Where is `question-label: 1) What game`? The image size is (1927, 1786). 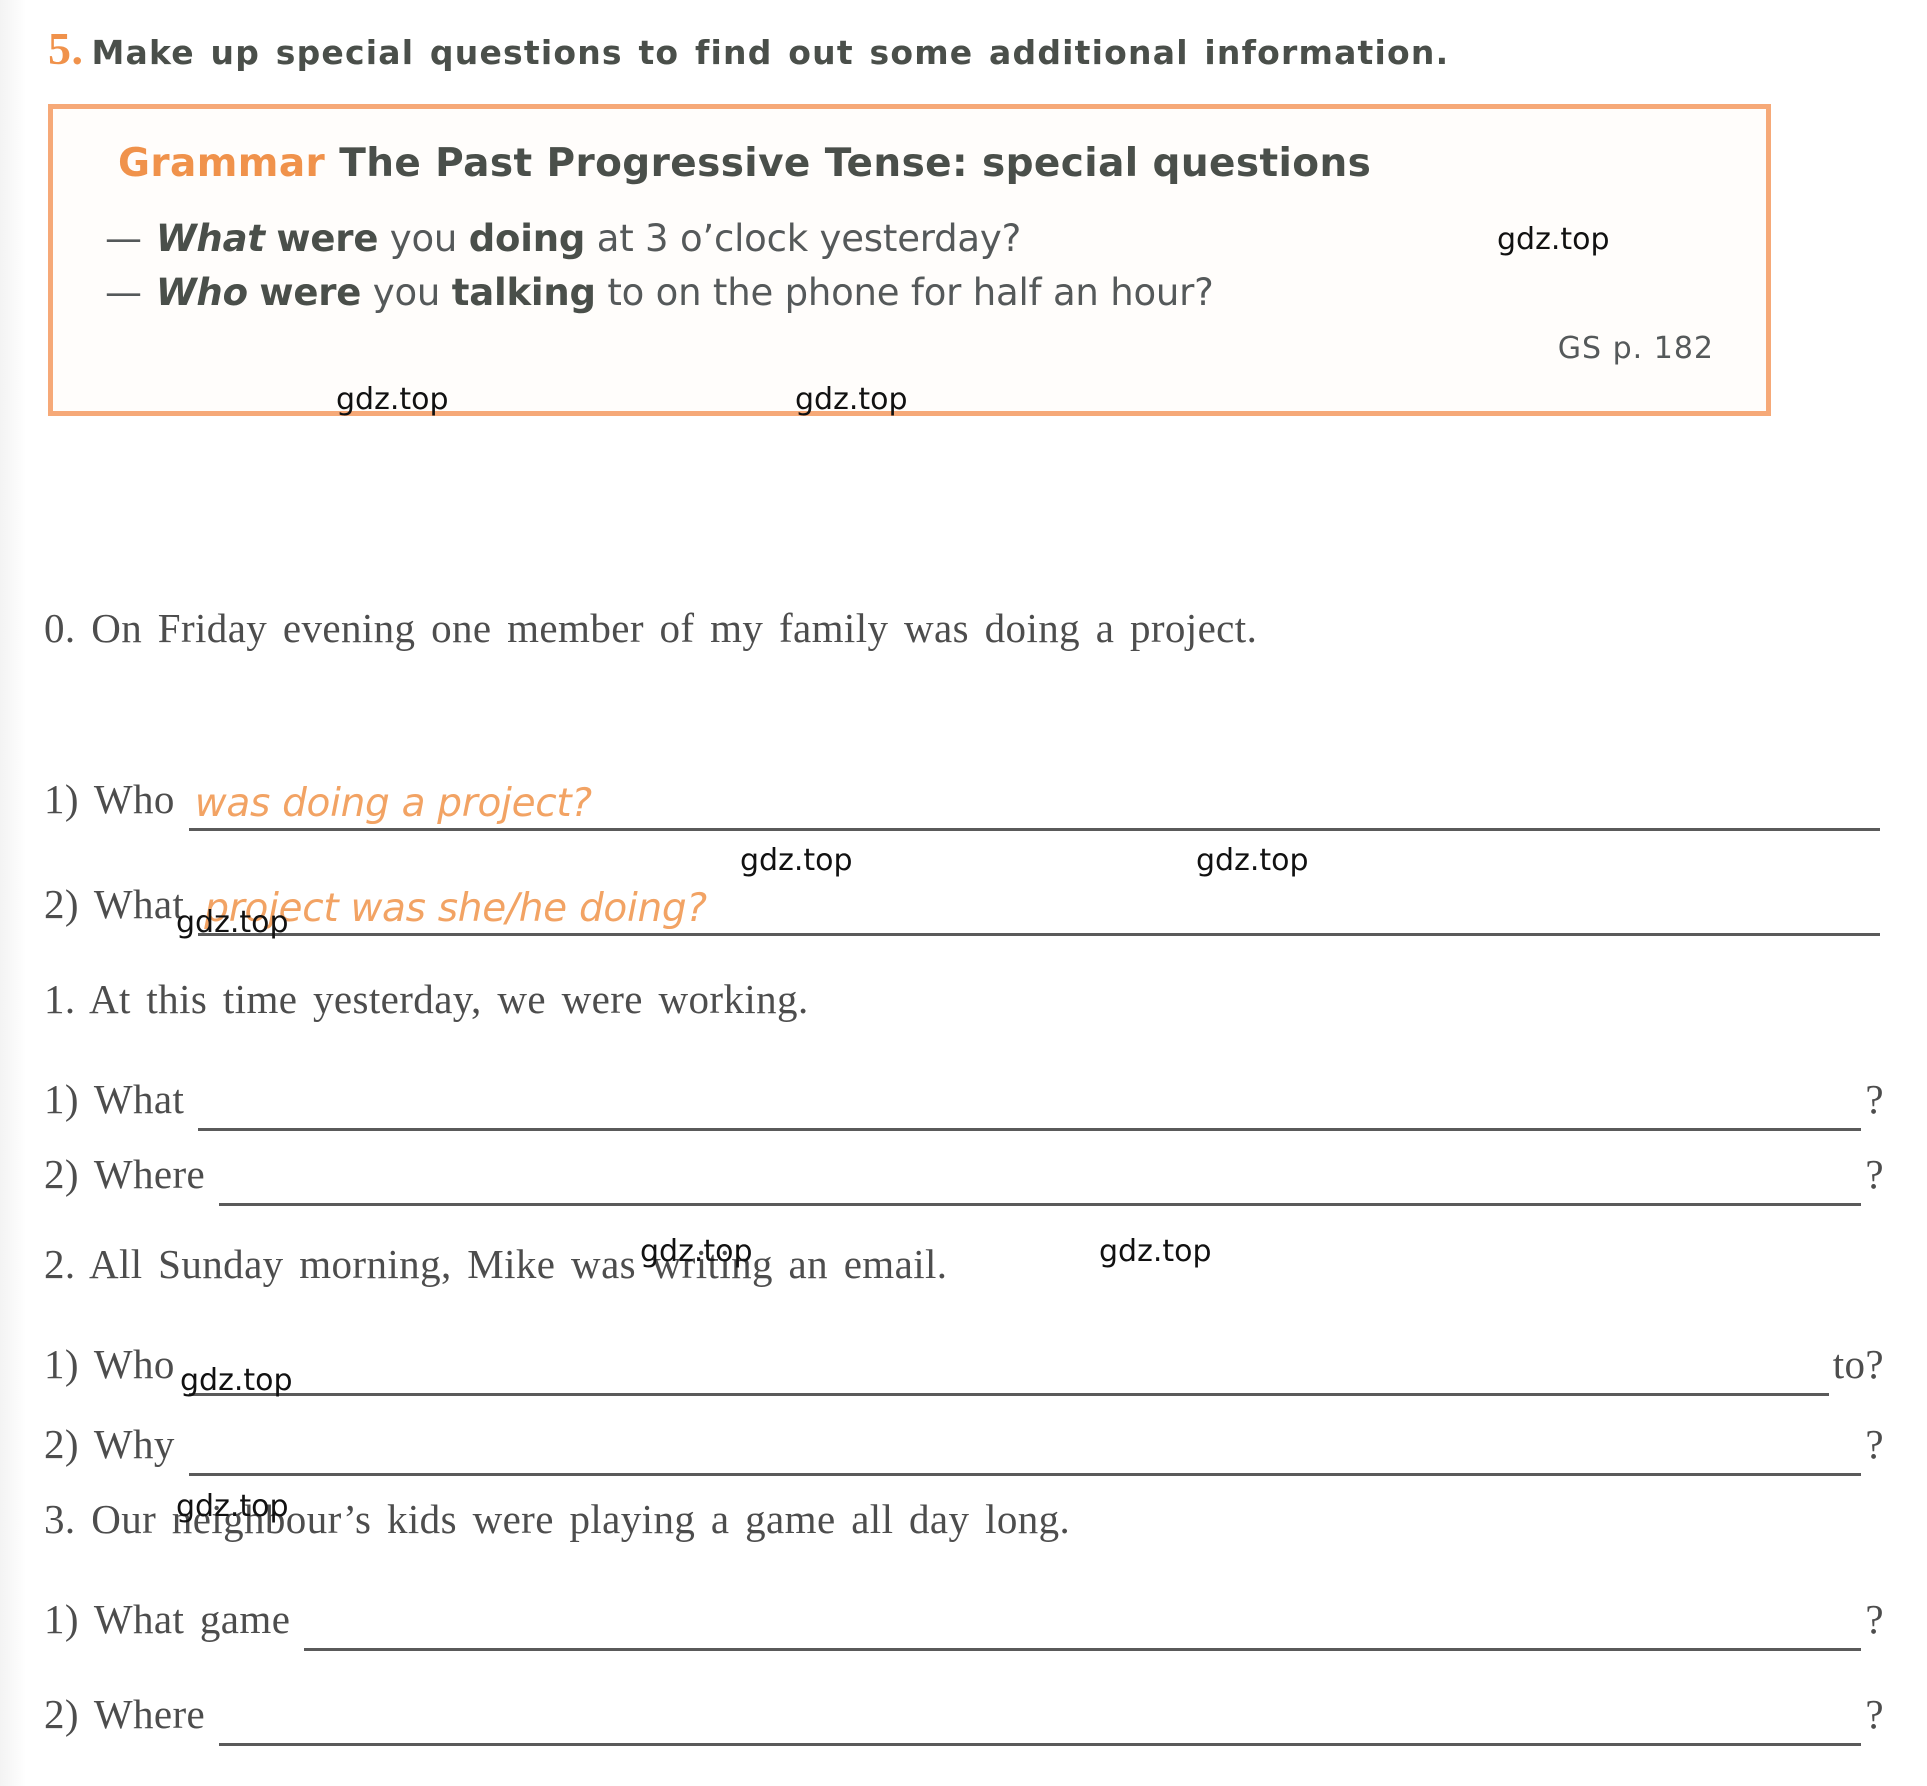 question-label: 1) What game is located at coordinates (167, 1619).